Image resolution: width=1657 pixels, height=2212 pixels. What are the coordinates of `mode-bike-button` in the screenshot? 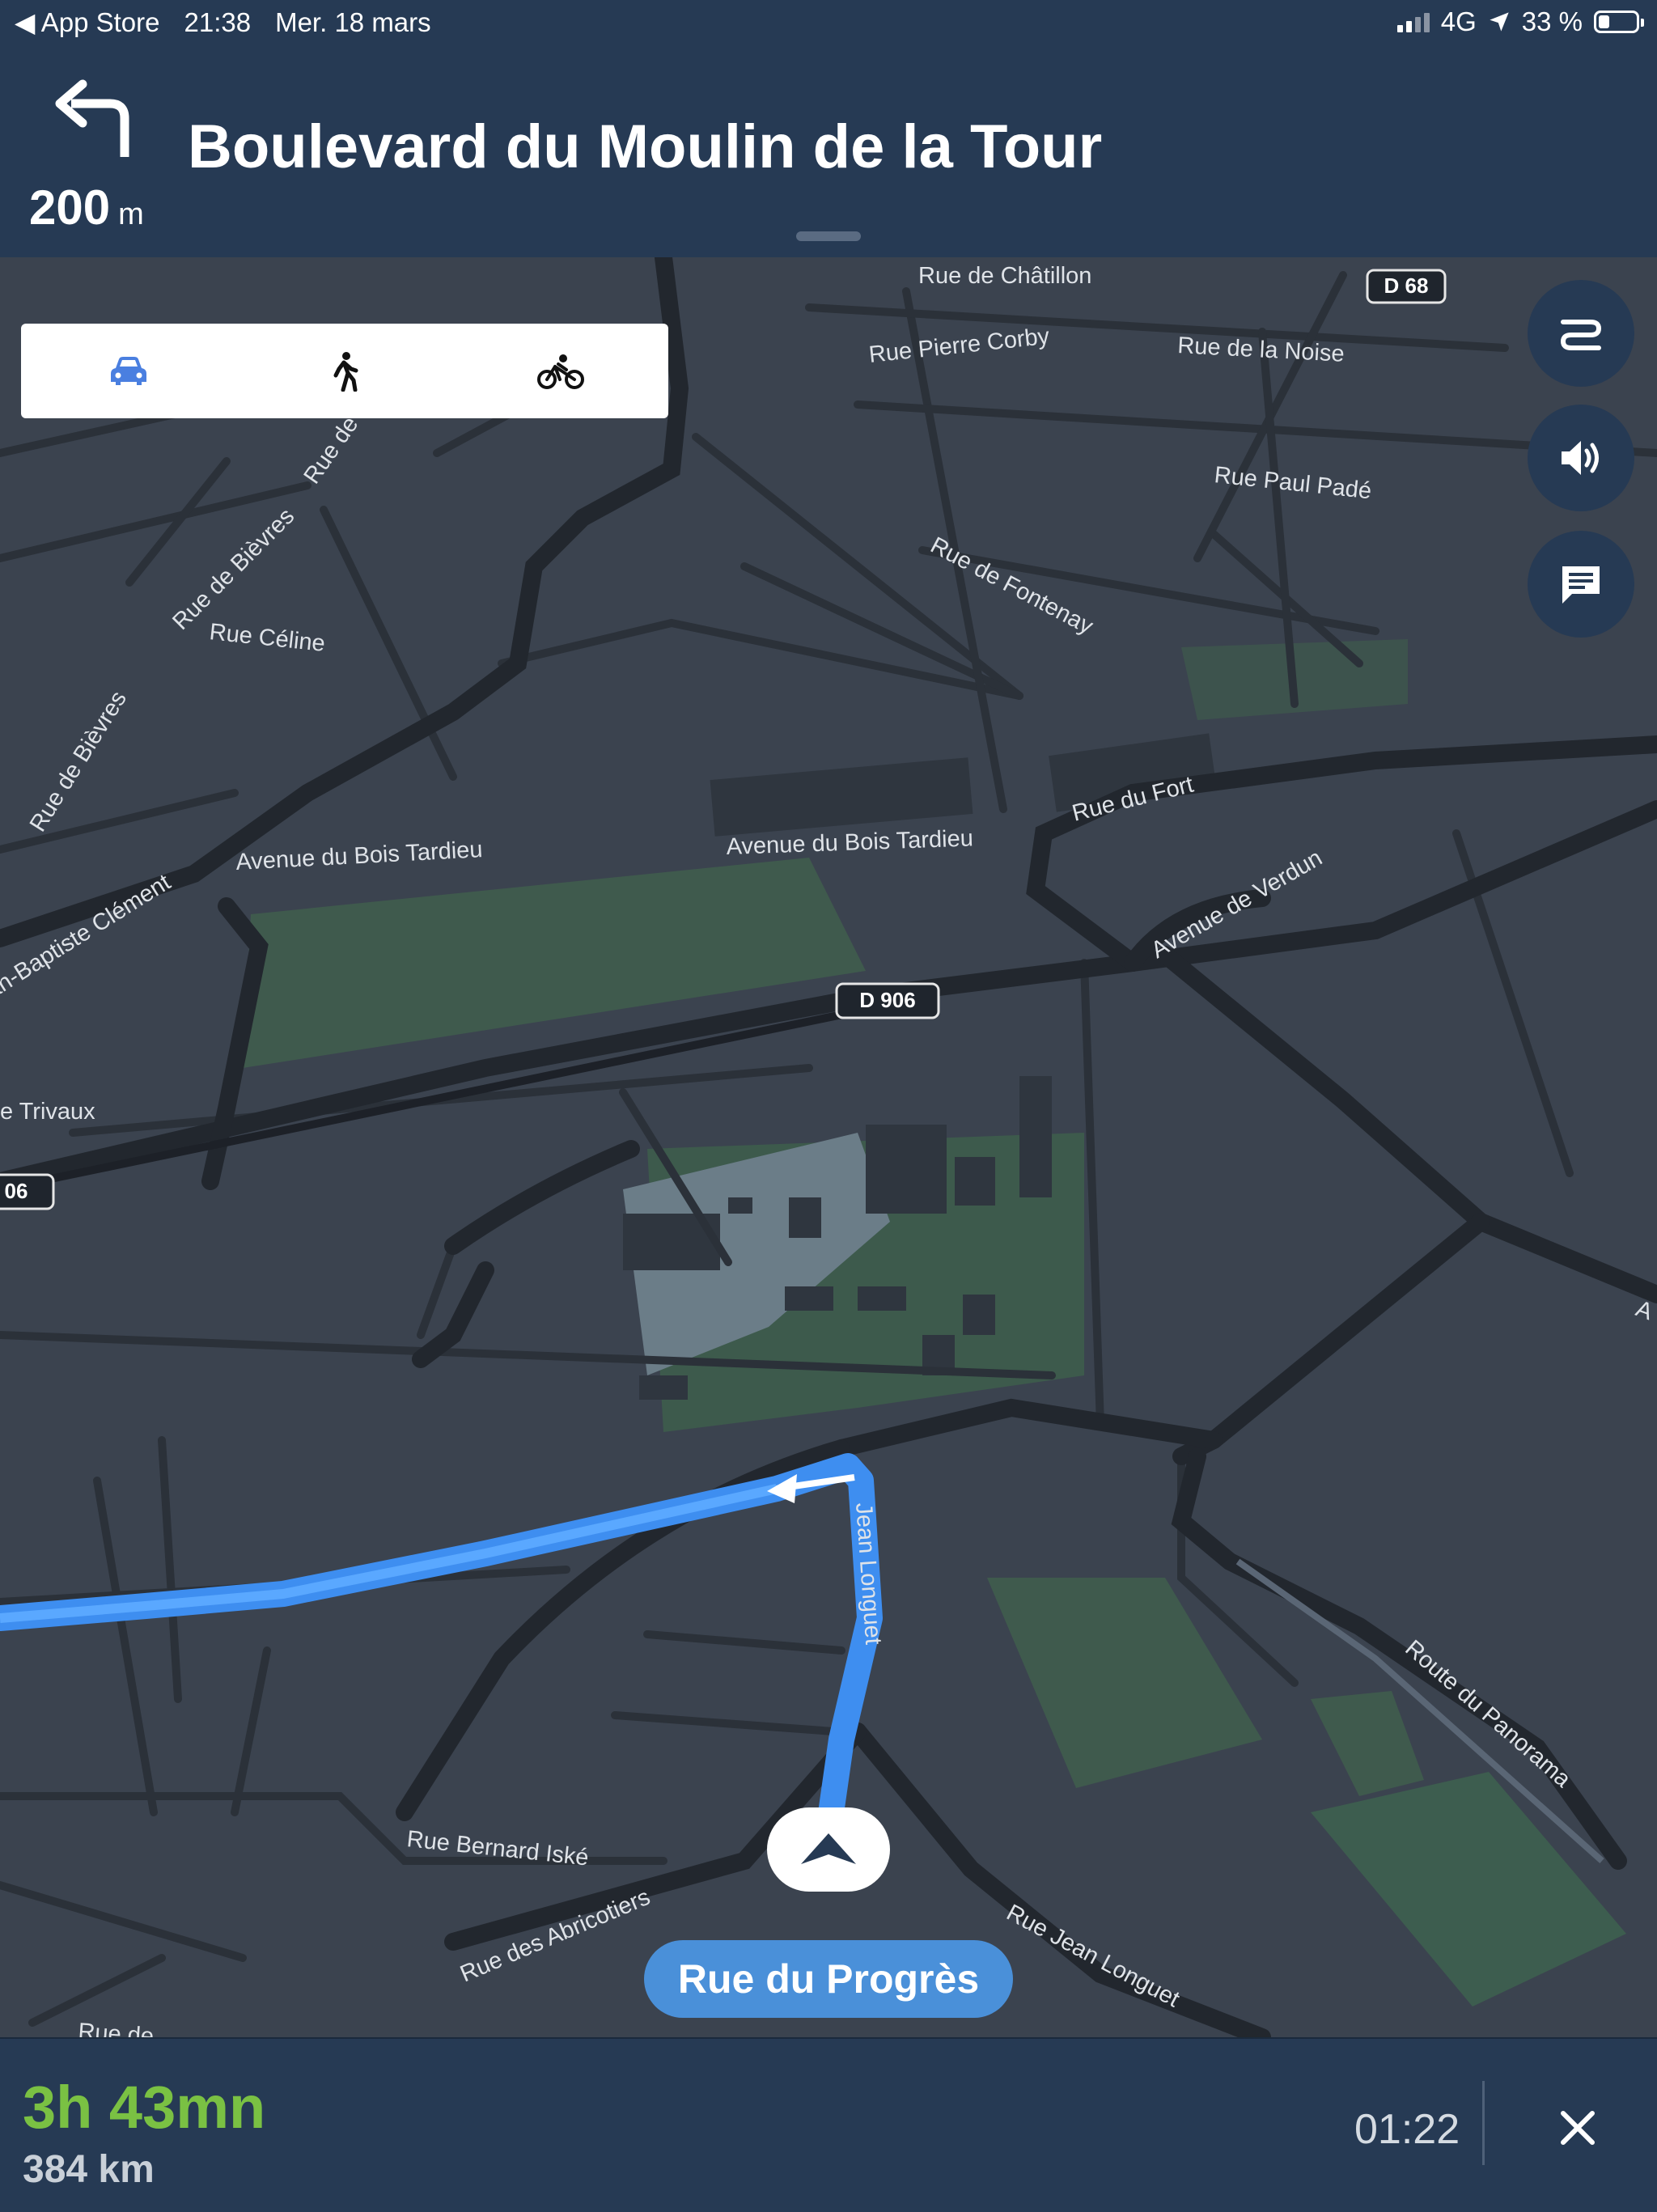 It's located at (560, 371).